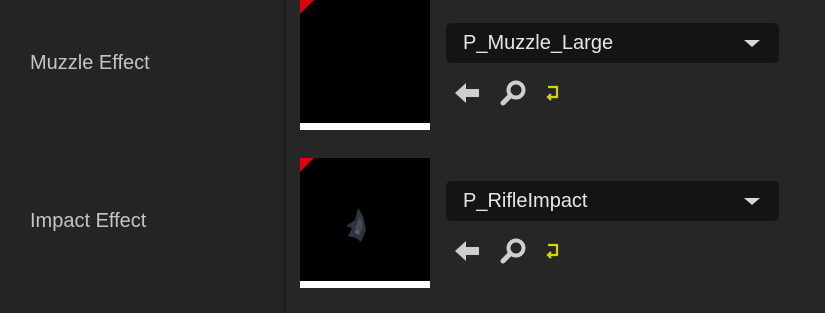  Describe the element at coordinates (612, 201) in the screenshot. I see `impact-effect-asset-combo: P_RifleImpact` at that location.